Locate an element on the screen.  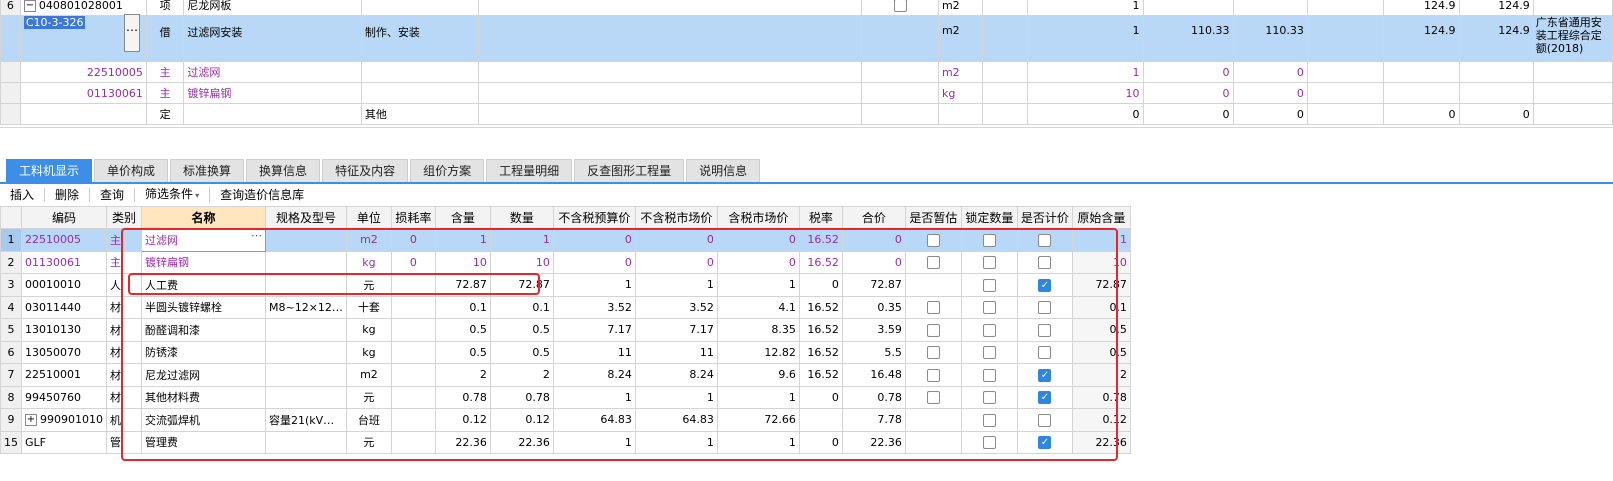
budget-price-cell: 7.17 is located at coordinates (594, 330).